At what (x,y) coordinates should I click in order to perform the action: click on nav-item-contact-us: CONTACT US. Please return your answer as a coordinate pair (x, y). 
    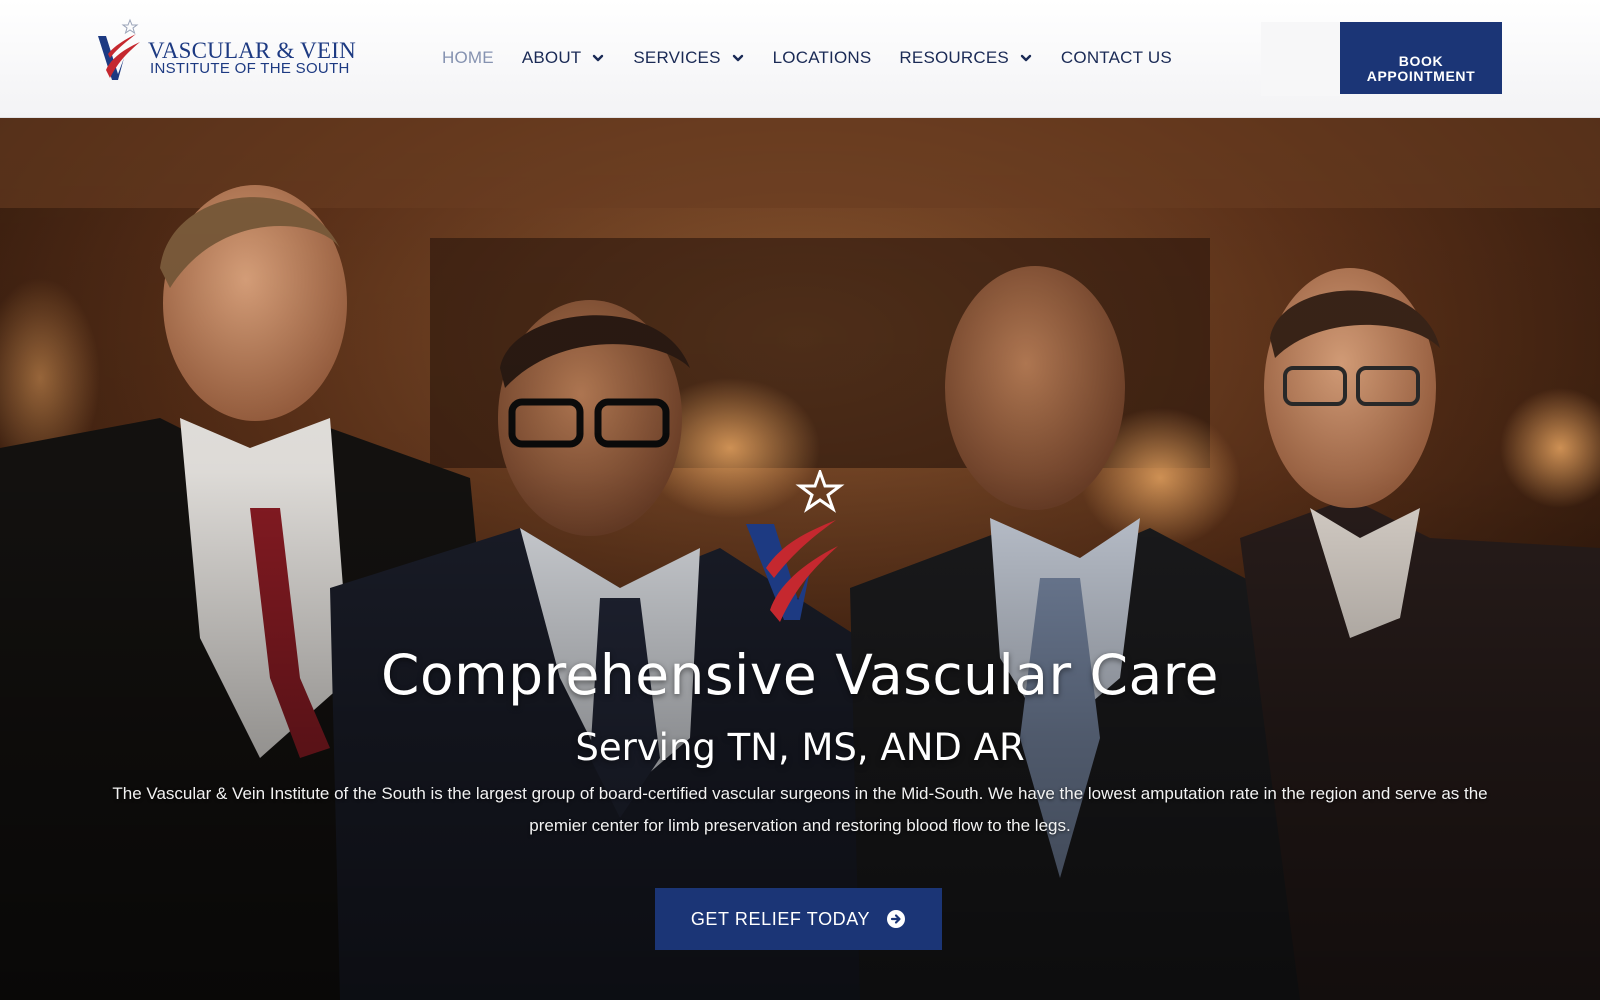
    Looking at the image, I should click on (1116, 58).